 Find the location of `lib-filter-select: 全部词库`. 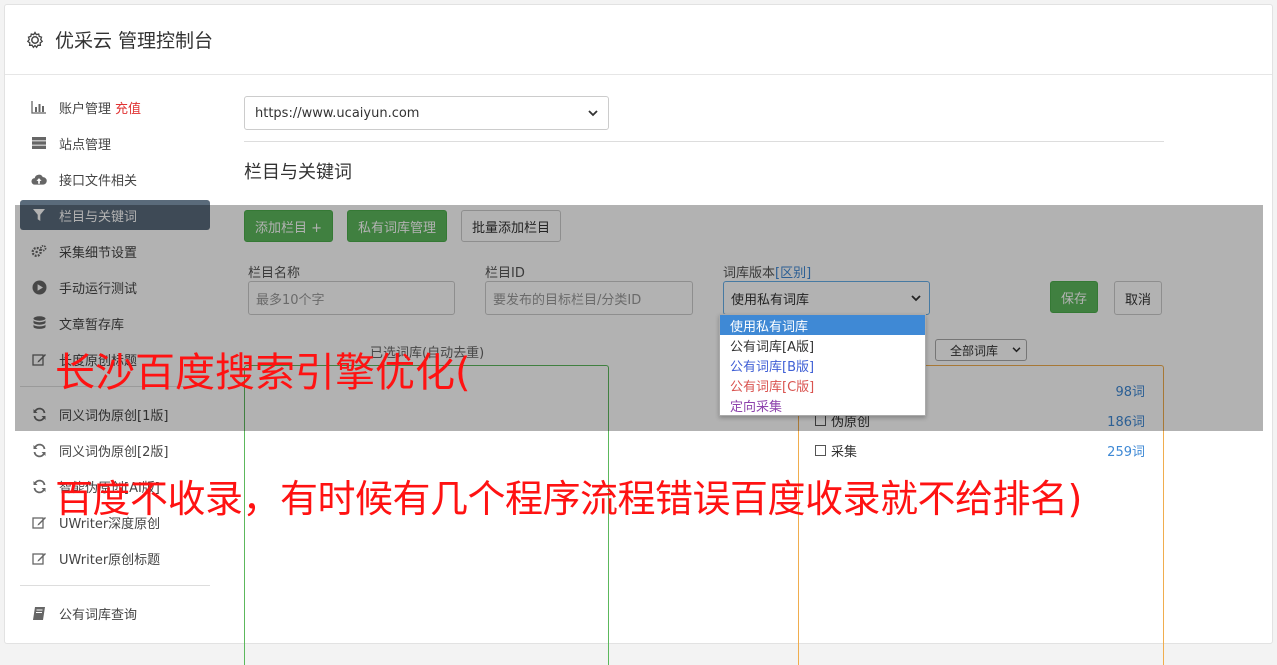

lib-filter-select: 全部词库 is located at coordinates (981, 350).